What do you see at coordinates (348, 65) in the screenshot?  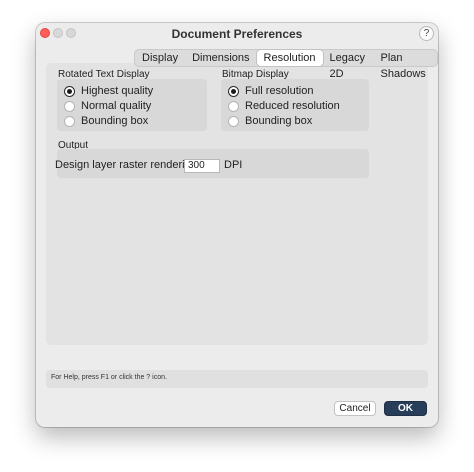 I see `tab-legacy-2d: Legacy 2D` at bounding box center [348, 65].